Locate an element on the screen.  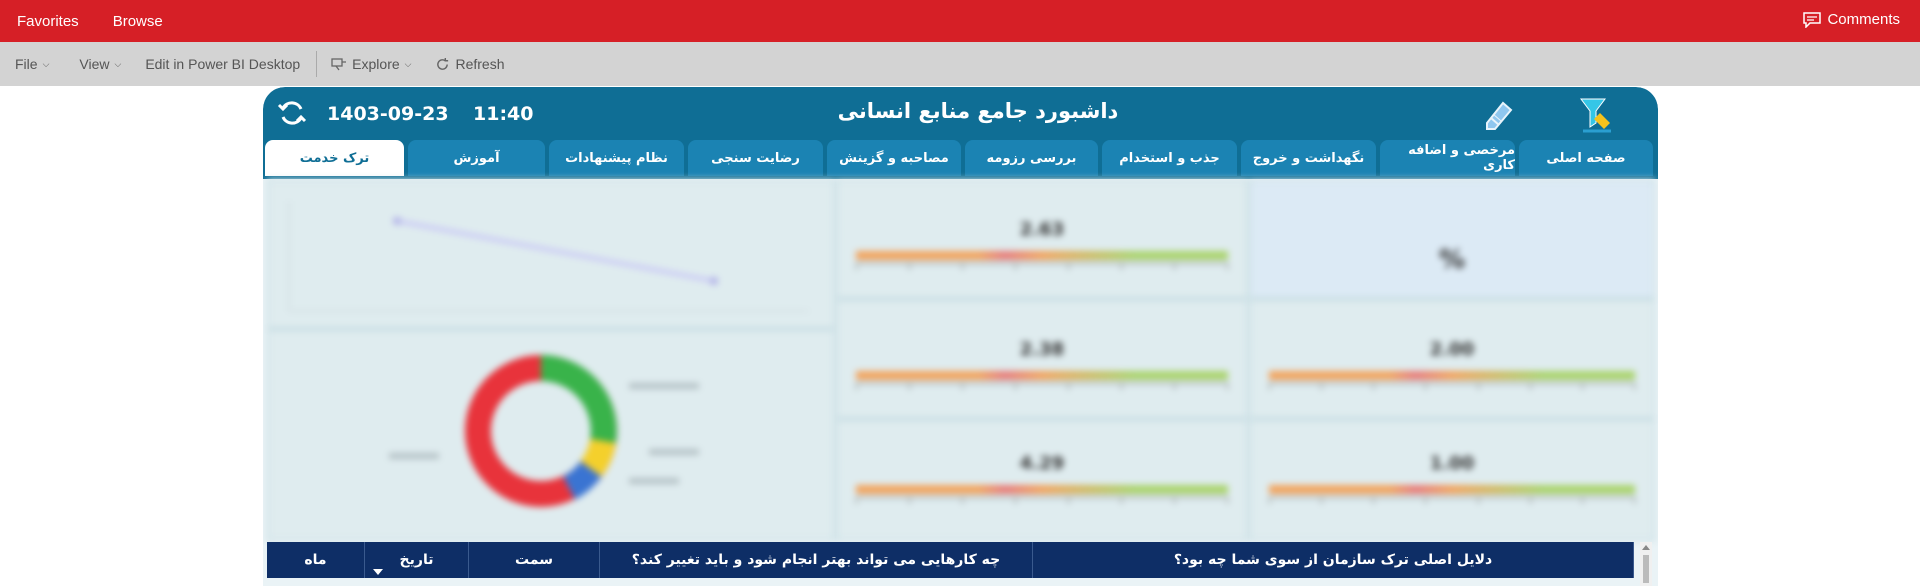
column-header-exit-reasons: دلایل اصلی ترک سازمان از سوی شما چه بود؟ is located at coordinates (1333, 560).